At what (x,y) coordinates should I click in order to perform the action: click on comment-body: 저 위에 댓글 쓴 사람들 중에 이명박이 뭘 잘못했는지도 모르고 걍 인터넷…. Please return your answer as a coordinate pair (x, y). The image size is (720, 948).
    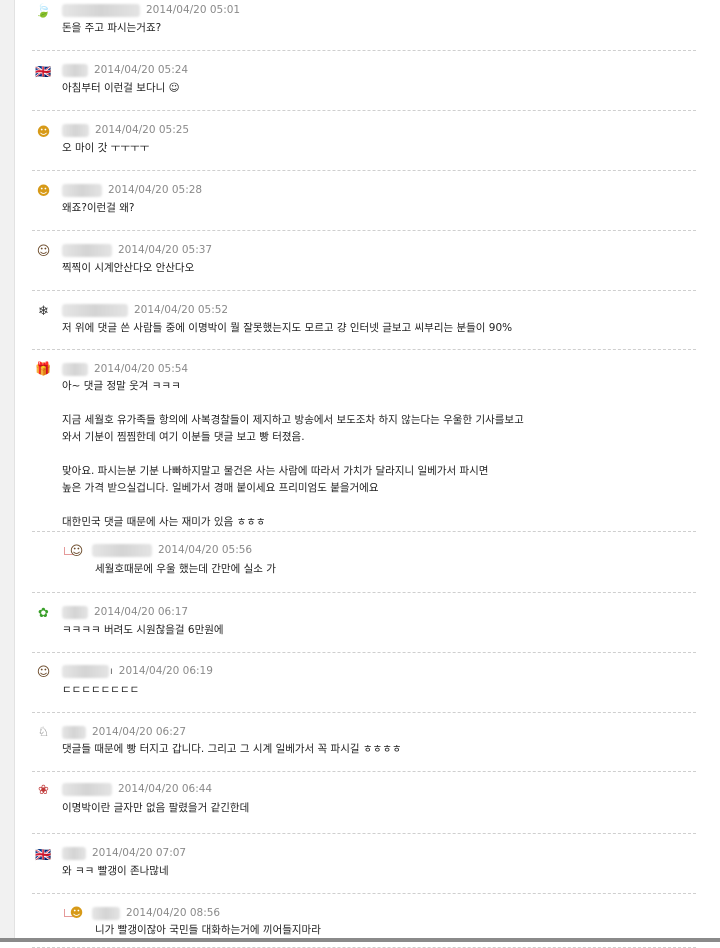
    Looking at the image, I should click on (287, 328).